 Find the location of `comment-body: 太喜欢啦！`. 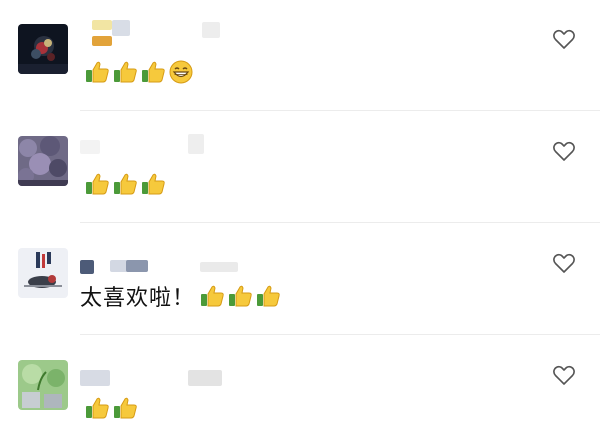

comment-body: 太喜欢啦！ is located at coordinates (181, 296).